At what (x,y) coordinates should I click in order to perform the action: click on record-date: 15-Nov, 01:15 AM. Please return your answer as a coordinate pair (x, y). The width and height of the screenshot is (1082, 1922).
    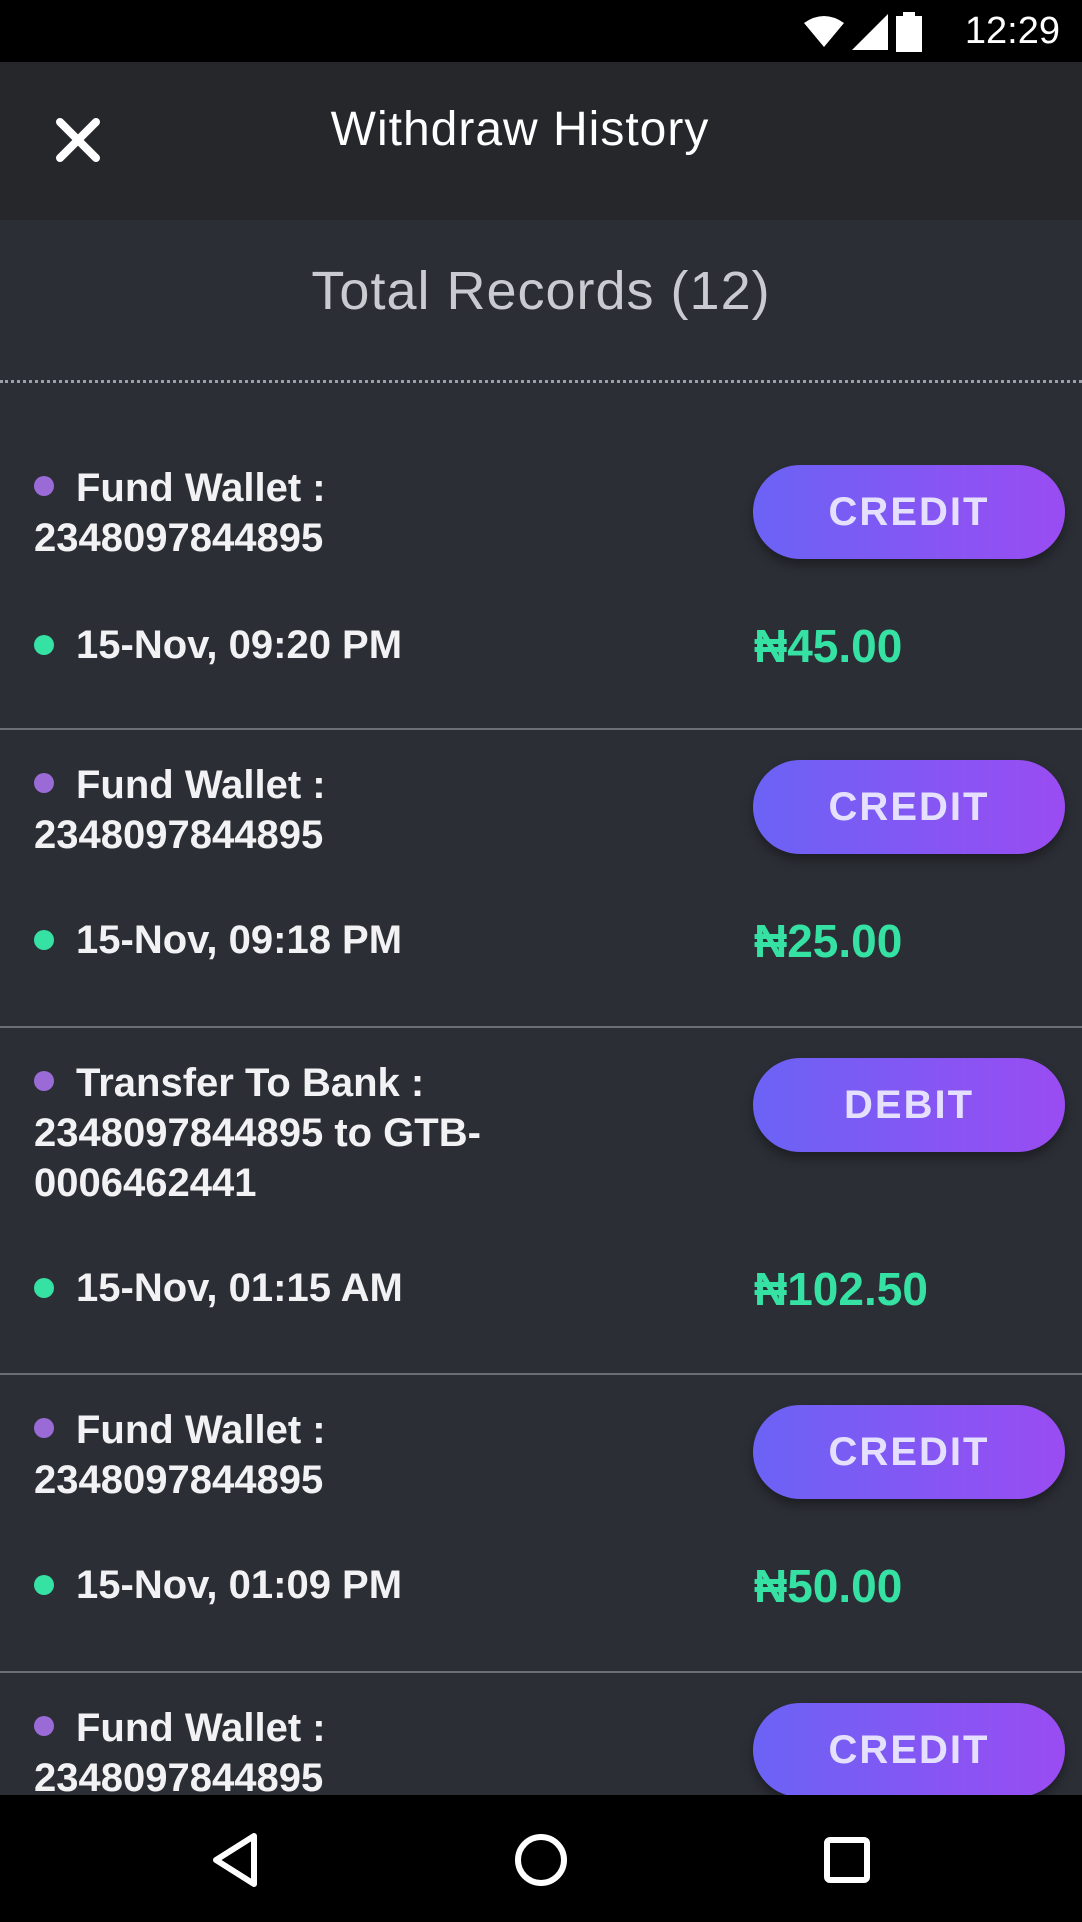
    Looking at the image, I should click on (218, 1288).